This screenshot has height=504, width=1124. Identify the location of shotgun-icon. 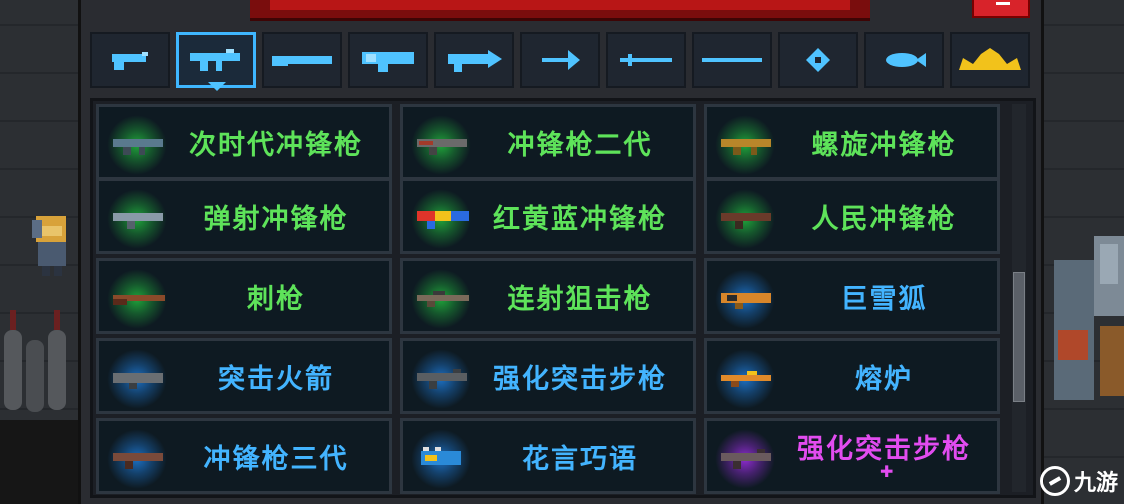
(302, 61).